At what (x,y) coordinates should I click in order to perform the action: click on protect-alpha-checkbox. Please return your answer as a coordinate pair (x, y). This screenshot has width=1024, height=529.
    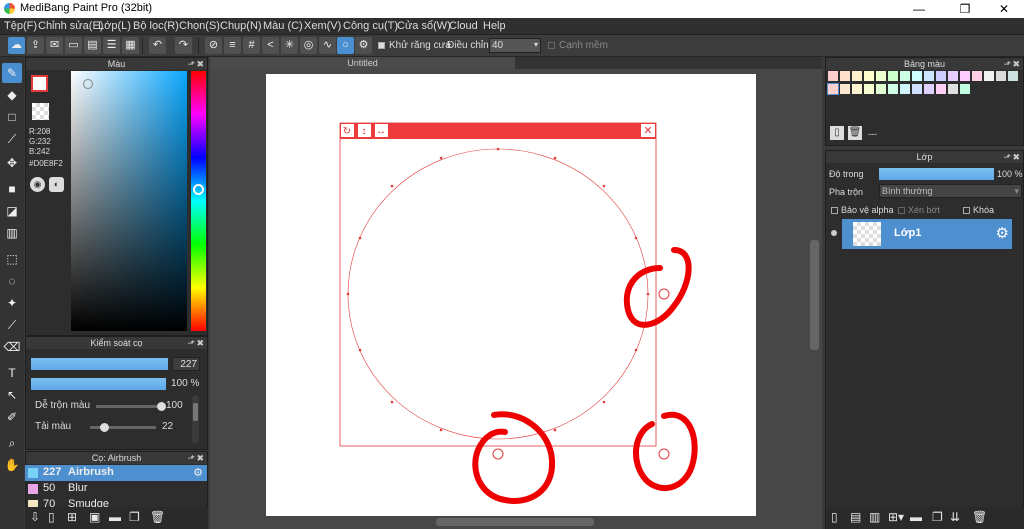
    Looking at the image, I should click on (834, 210).